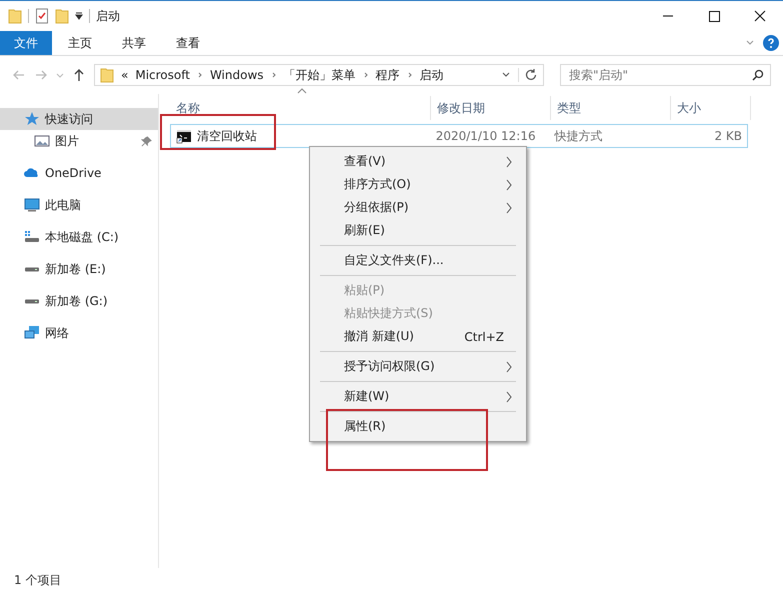  What do you see at coordinates (295, 108) in the screenshot?
I see `column-header: 名称` at bounding box center [295, 108].